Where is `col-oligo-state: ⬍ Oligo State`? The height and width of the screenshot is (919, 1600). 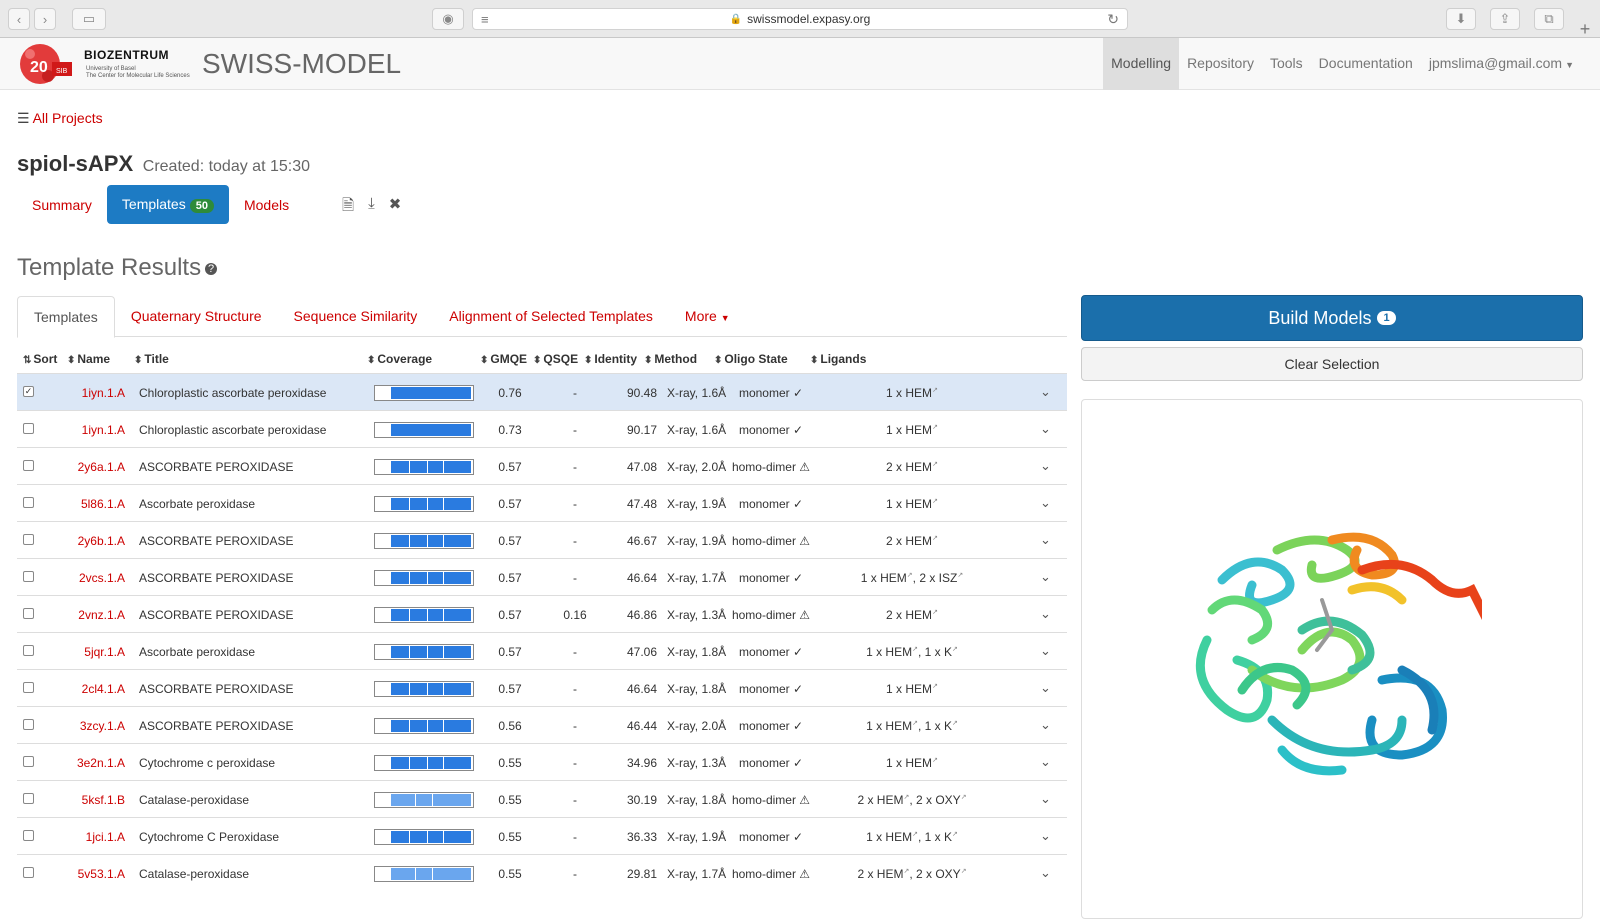 col-oligo-state: ⬍ Oligo State is located at coordinates (751, 359).